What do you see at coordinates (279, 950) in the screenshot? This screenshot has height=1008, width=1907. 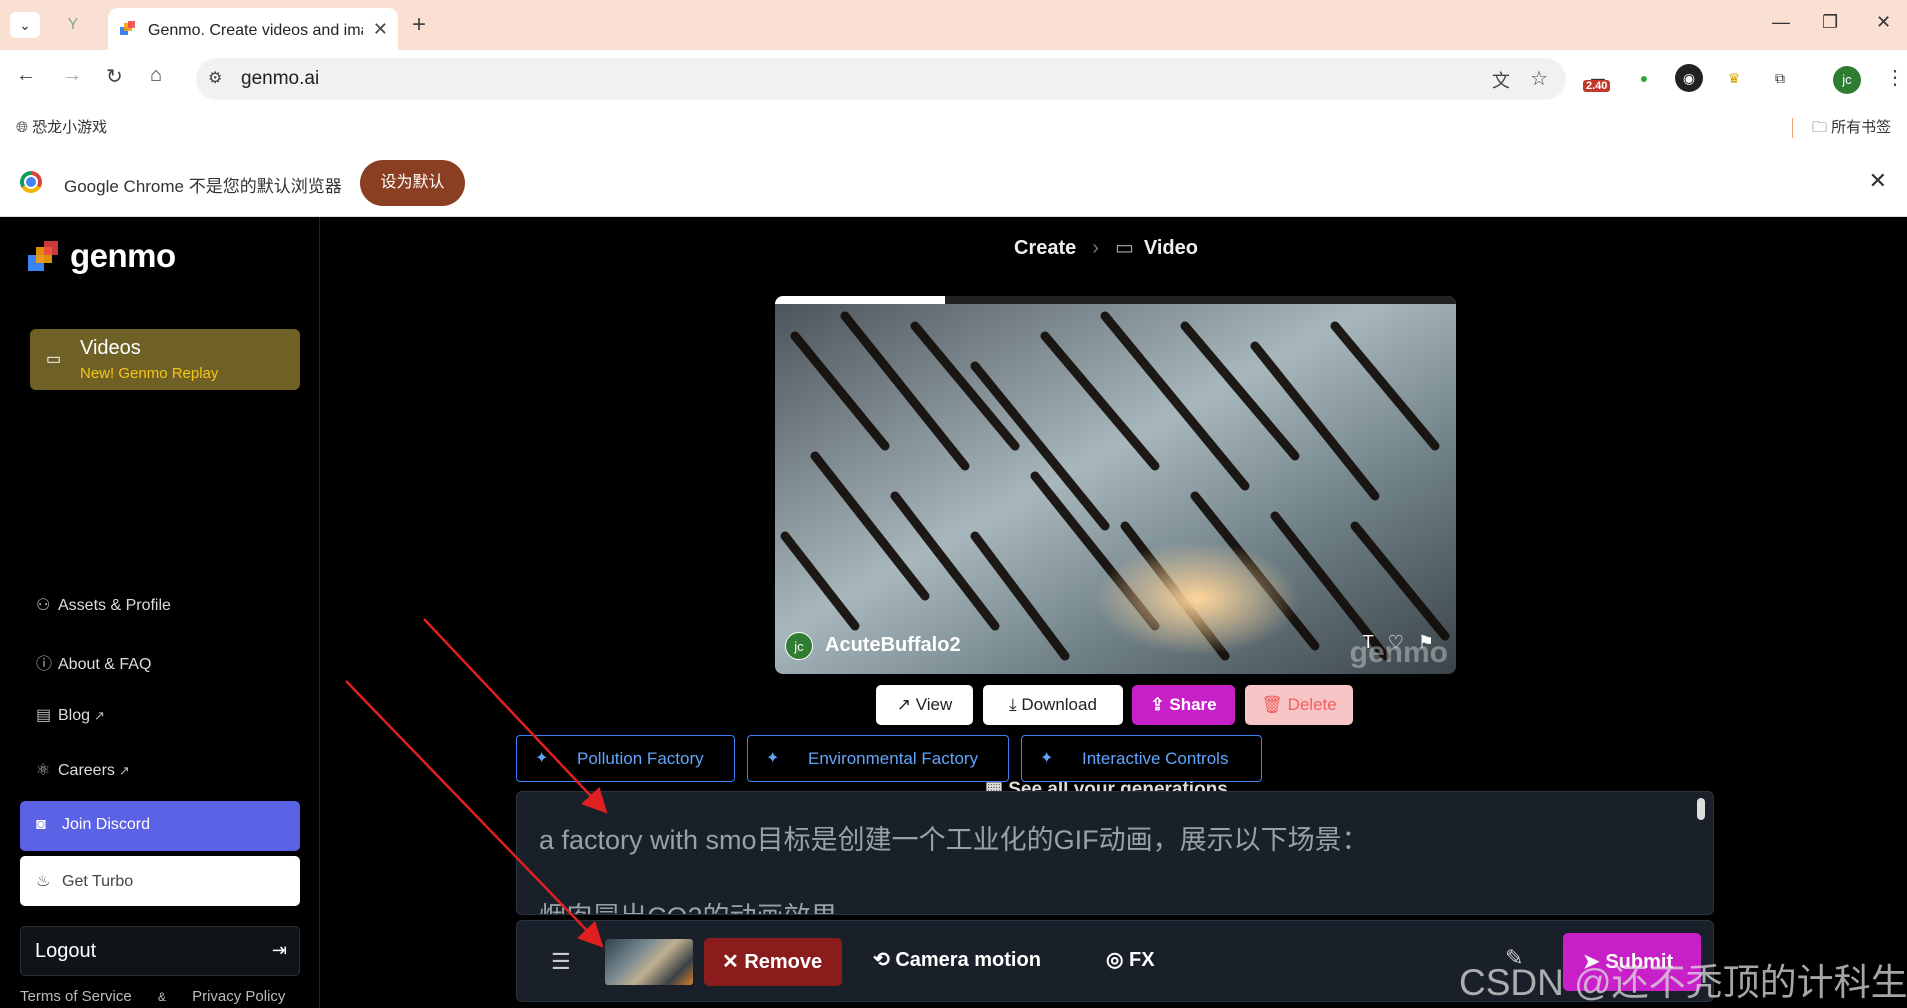 I see `logout-icon: ⇥` at bounding box center [279, 950].